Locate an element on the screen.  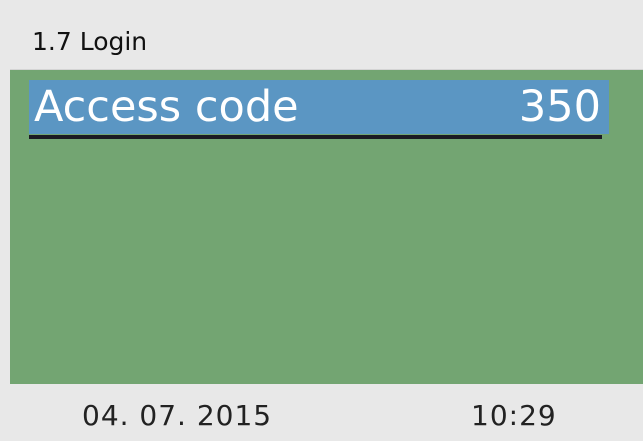
access-code-label: Access code is located at coordinates (166, 107).